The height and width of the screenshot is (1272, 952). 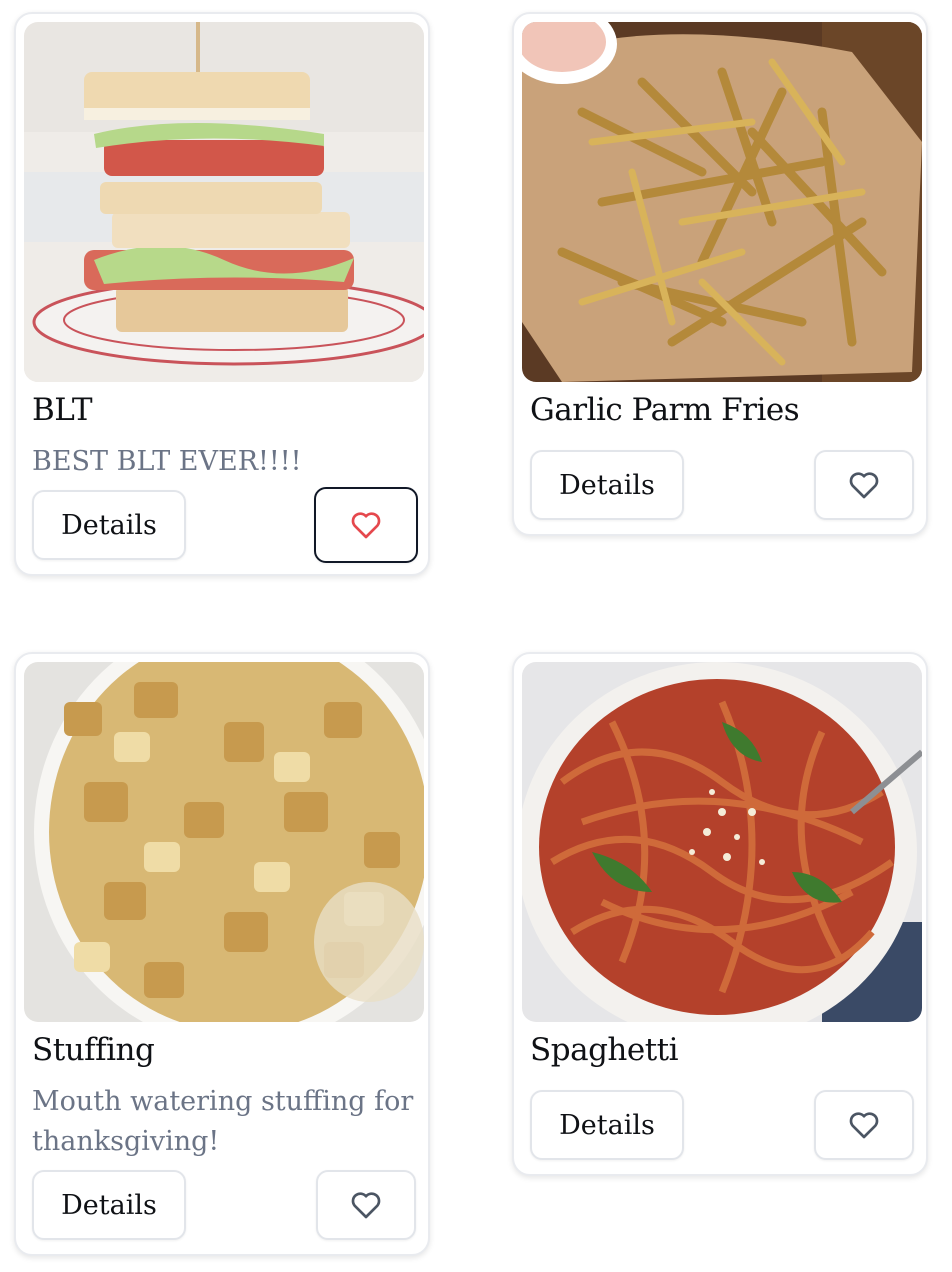 I want to click on recipe-title: Spaghetti, so click(x=604, y=1050).